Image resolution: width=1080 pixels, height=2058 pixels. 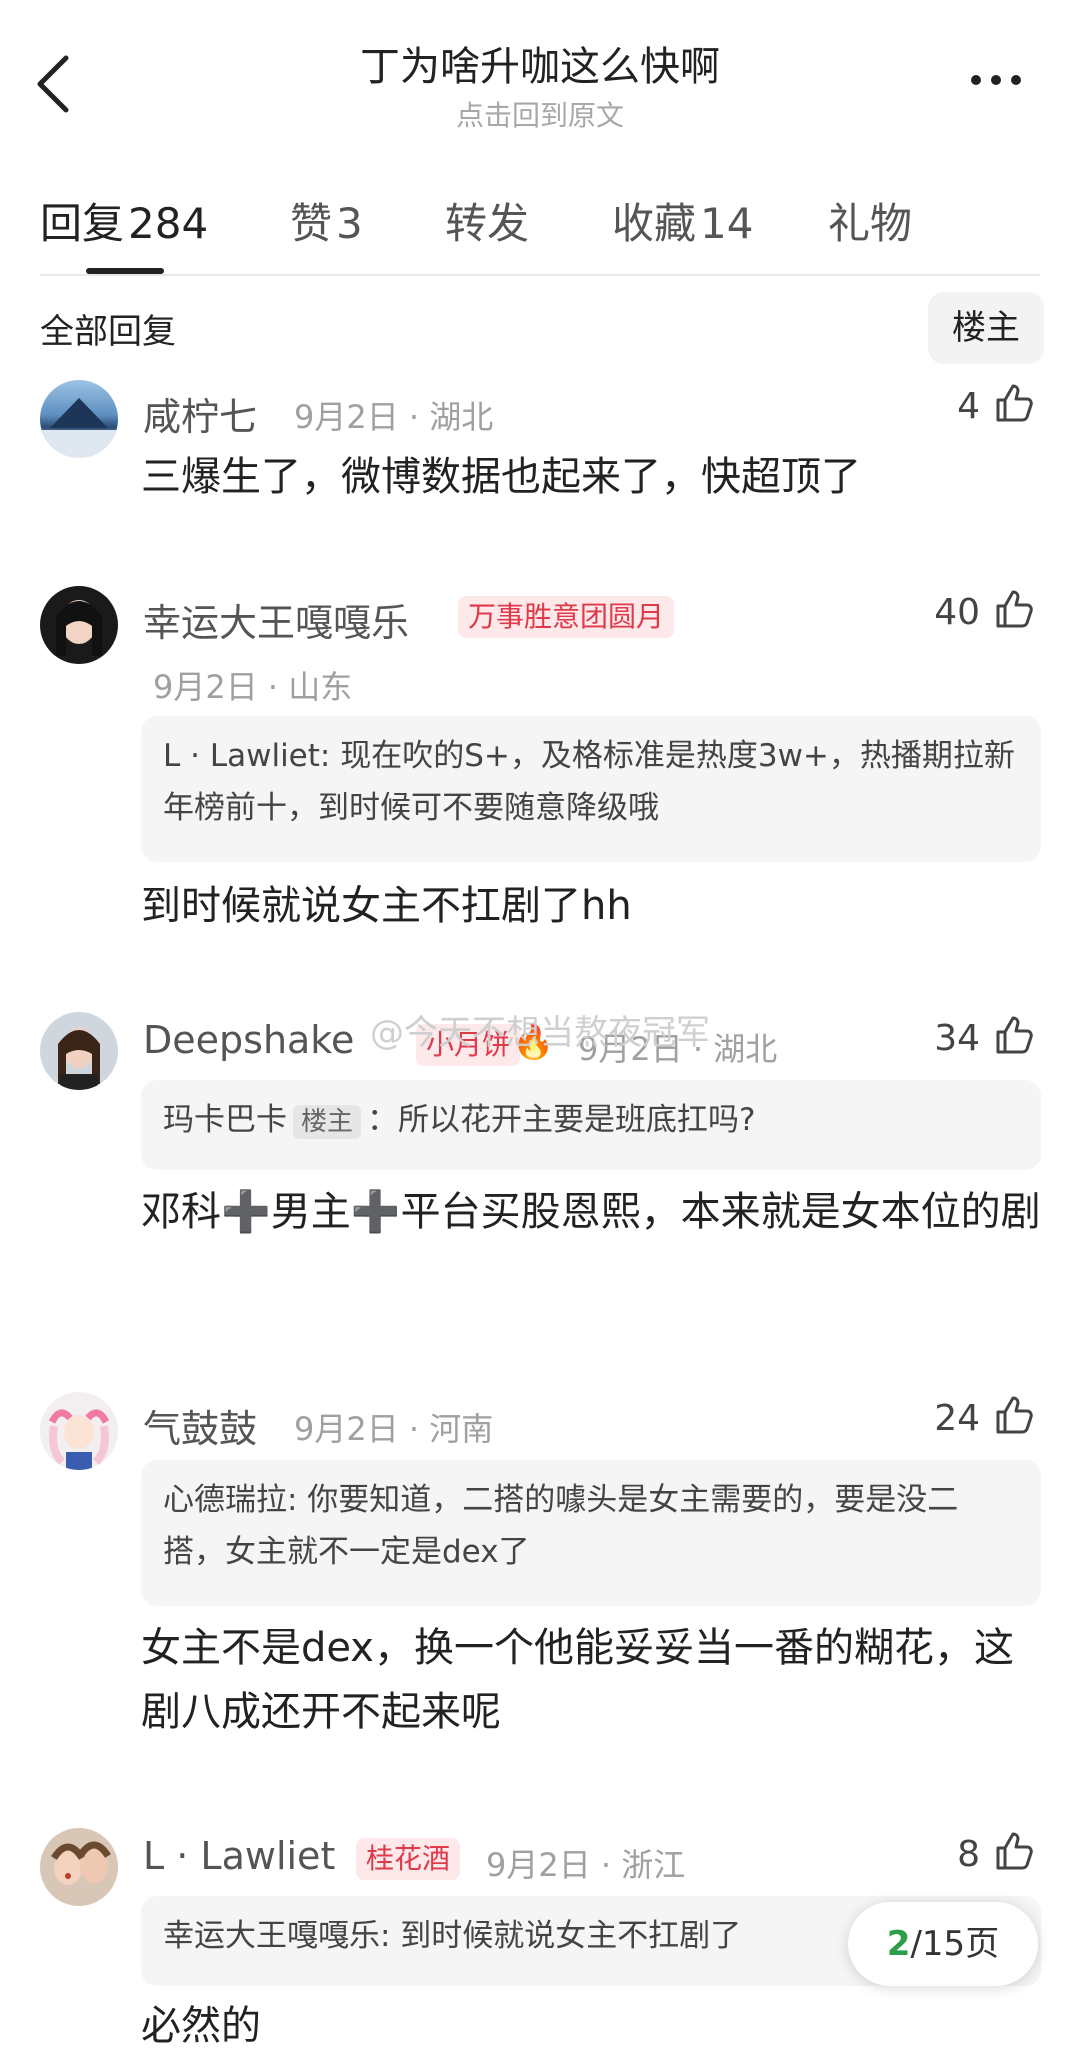 I want to click on quote-text: ：所以花开主要是班底扛吗?, so click(x=561, y=1120).